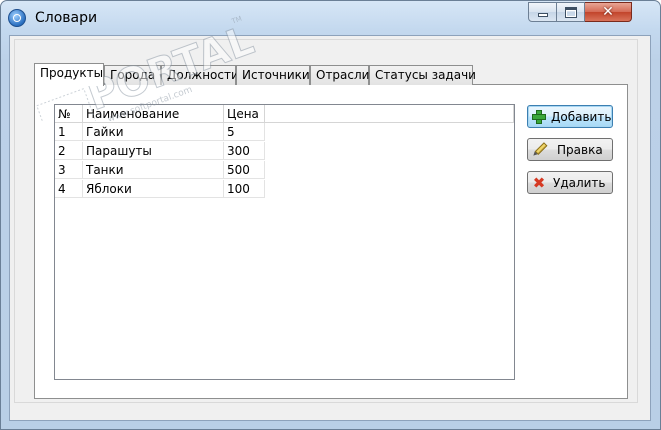  What do you see at coordinates (153, 114) in the screenshot?
I see `column-header-name: Наименование` at bounding box center [153, 114].